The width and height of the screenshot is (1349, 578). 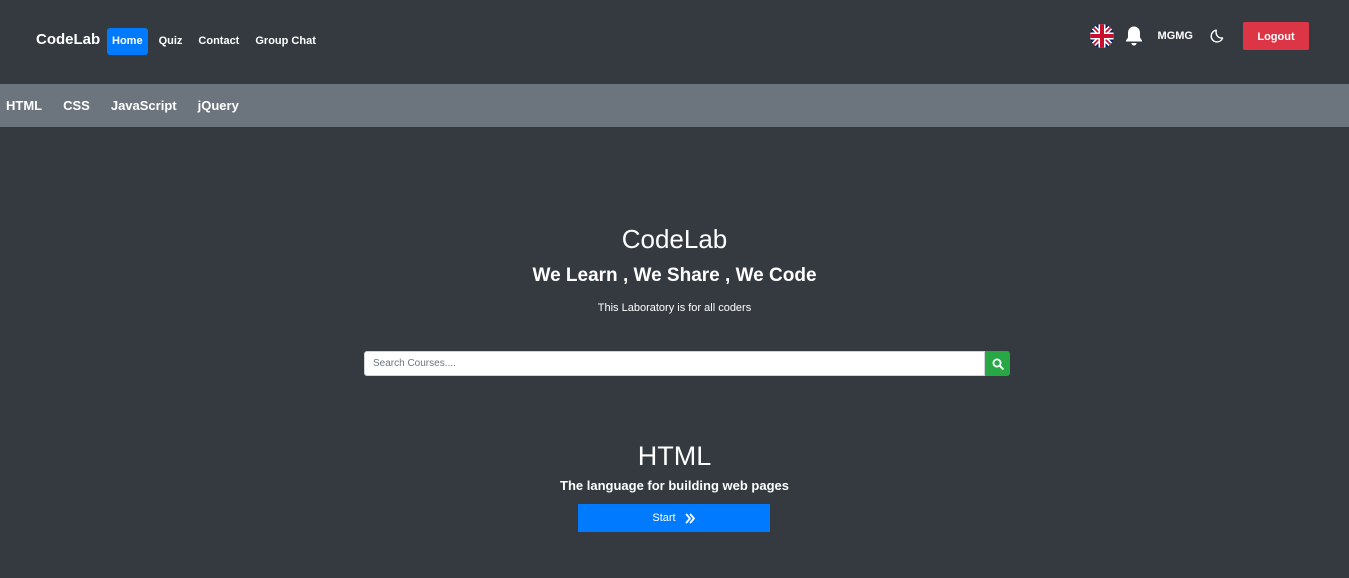 I want to click on search-button, so click(x=997, y=363).